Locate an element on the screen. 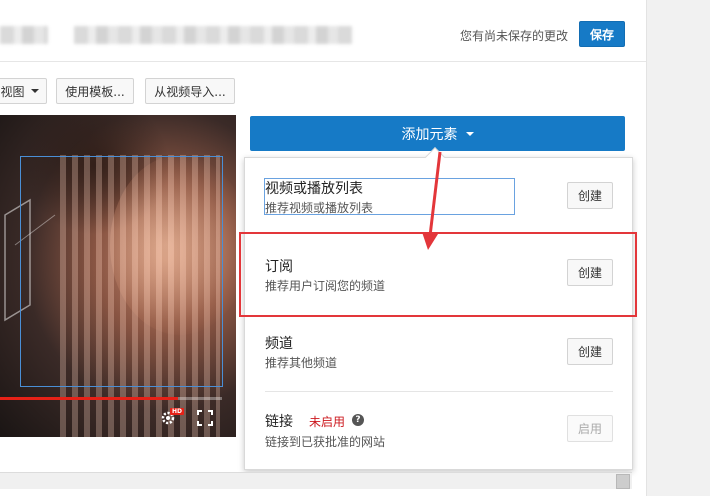 The image size is (710, 496). fullscreen-icon is located at coordinates (205, 418).